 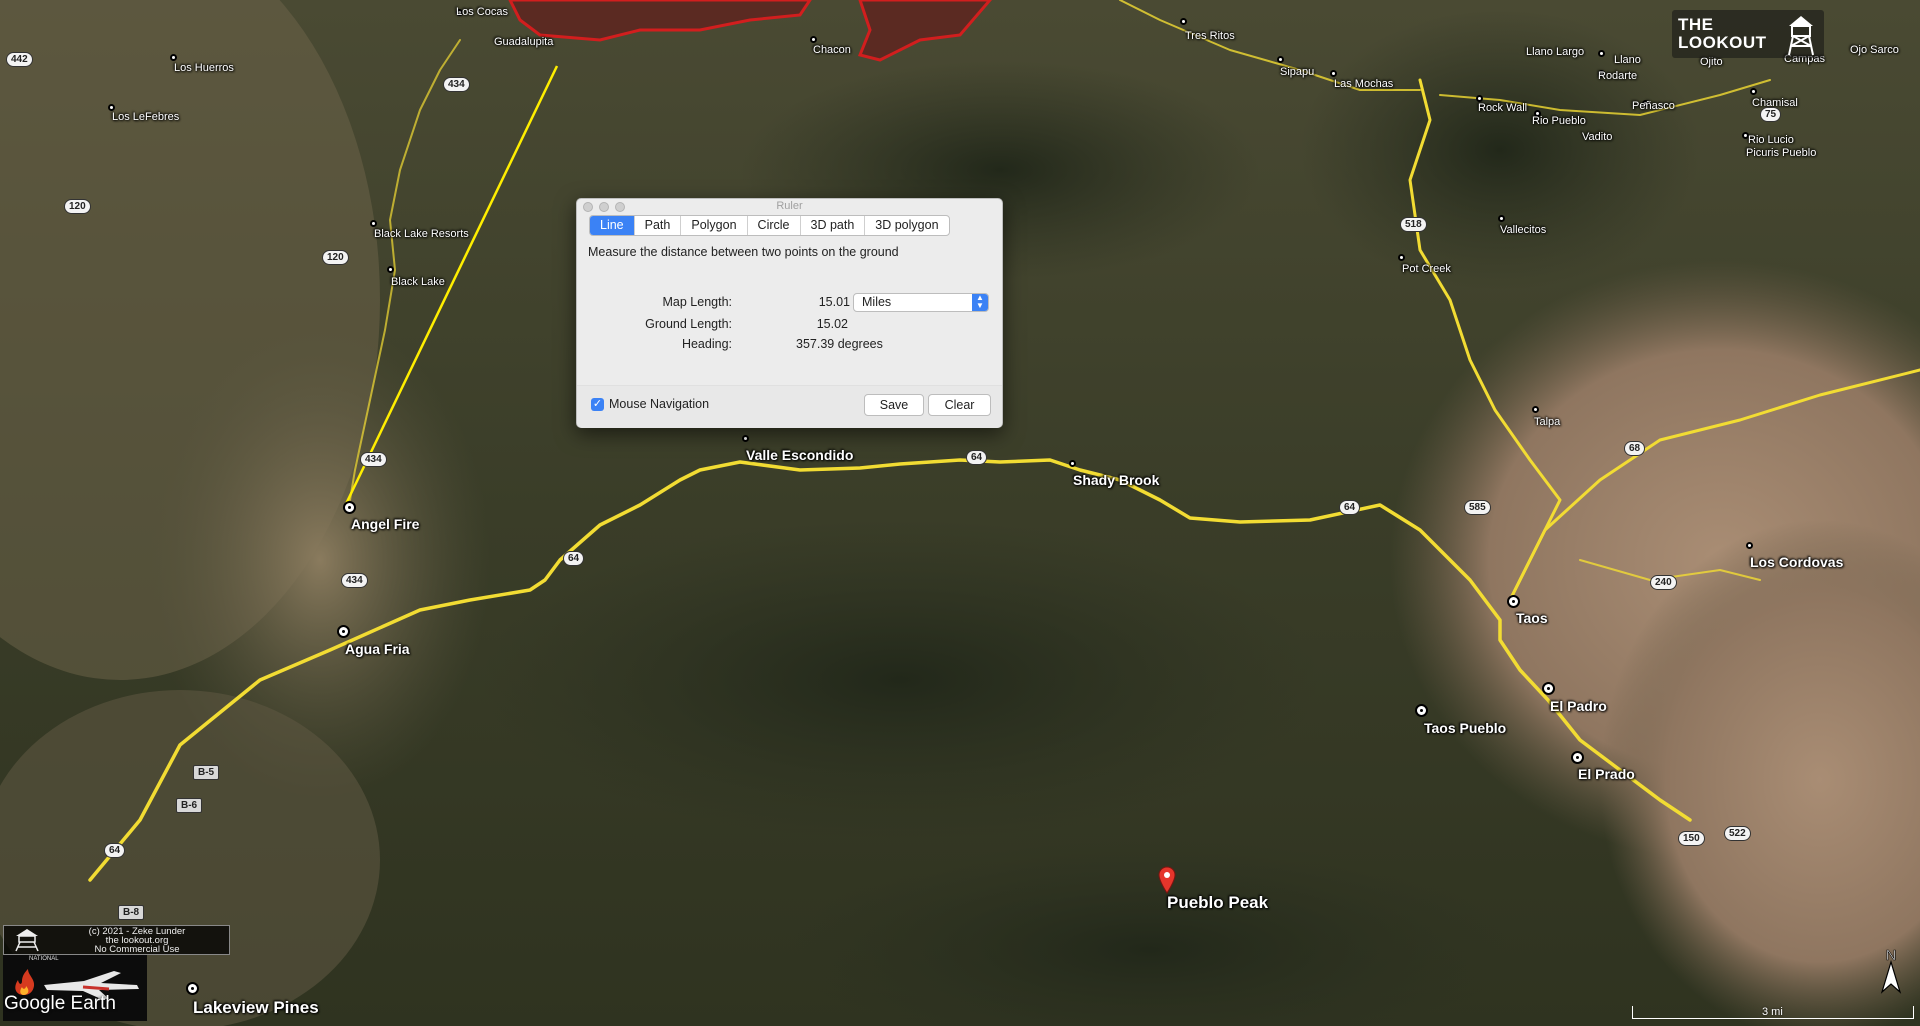 I want to click on place-dot-taos-pueblo, so click(x=1421, y=710).